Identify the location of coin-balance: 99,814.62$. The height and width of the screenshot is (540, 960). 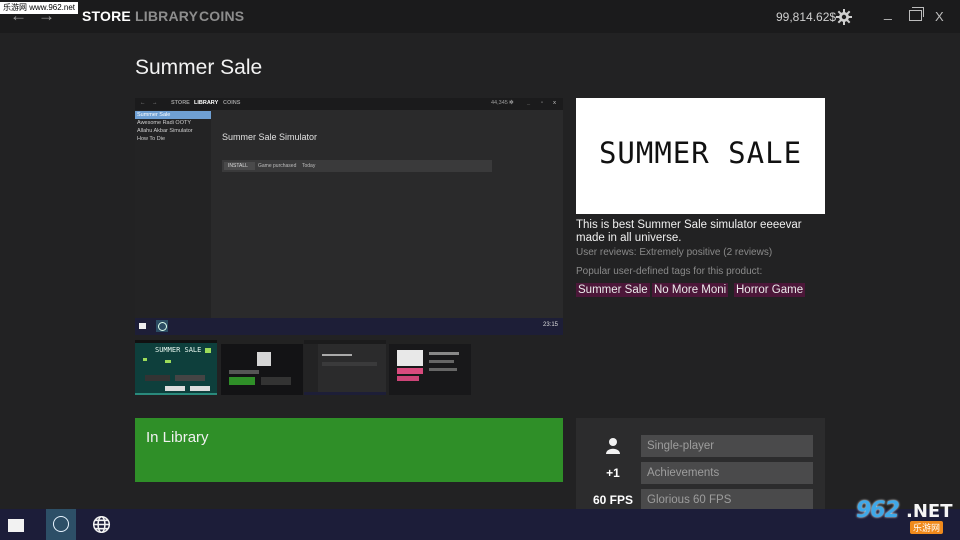
(806, 17).